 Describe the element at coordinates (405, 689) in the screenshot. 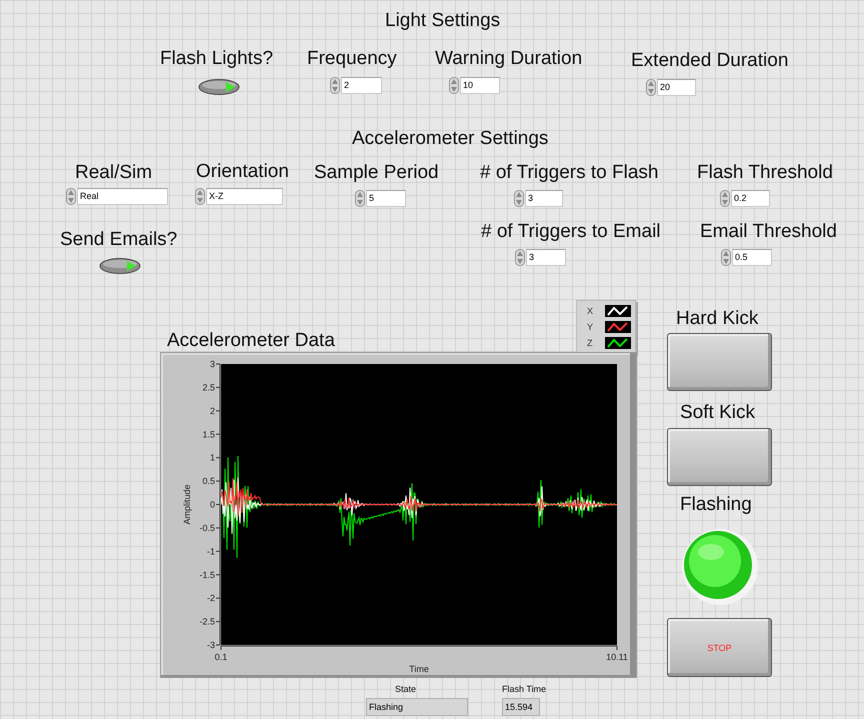

I see `control-label: State` at that location.